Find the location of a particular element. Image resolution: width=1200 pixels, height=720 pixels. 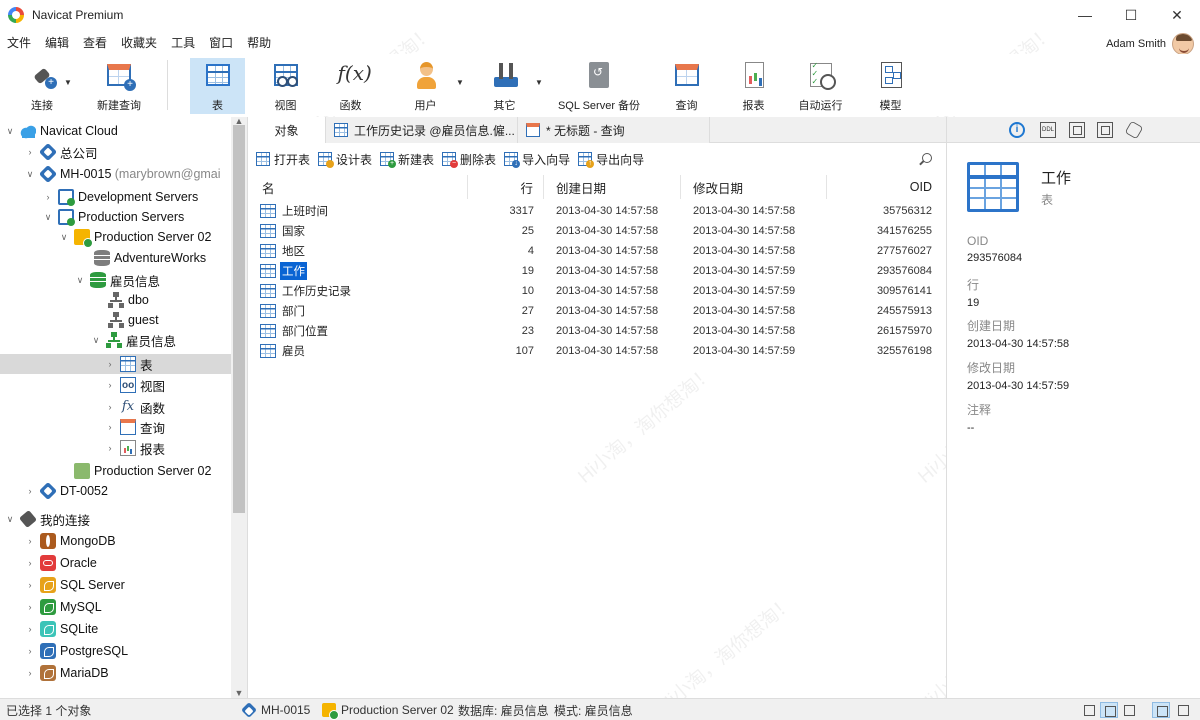

info-icon: i is located at coordinates (1017, 130).